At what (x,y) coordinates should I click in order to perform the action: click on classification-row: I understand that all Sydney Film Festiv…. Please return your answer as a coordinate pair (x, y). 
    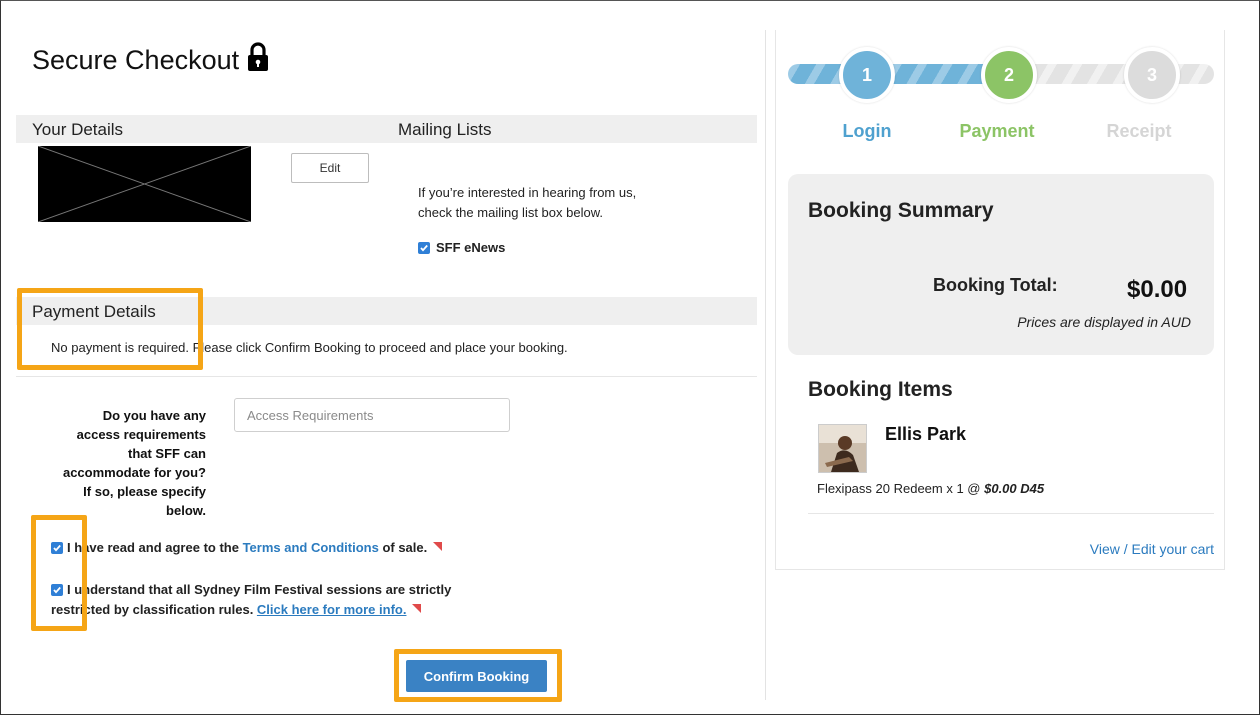
    Looking at the image, I should click on (251, 600).